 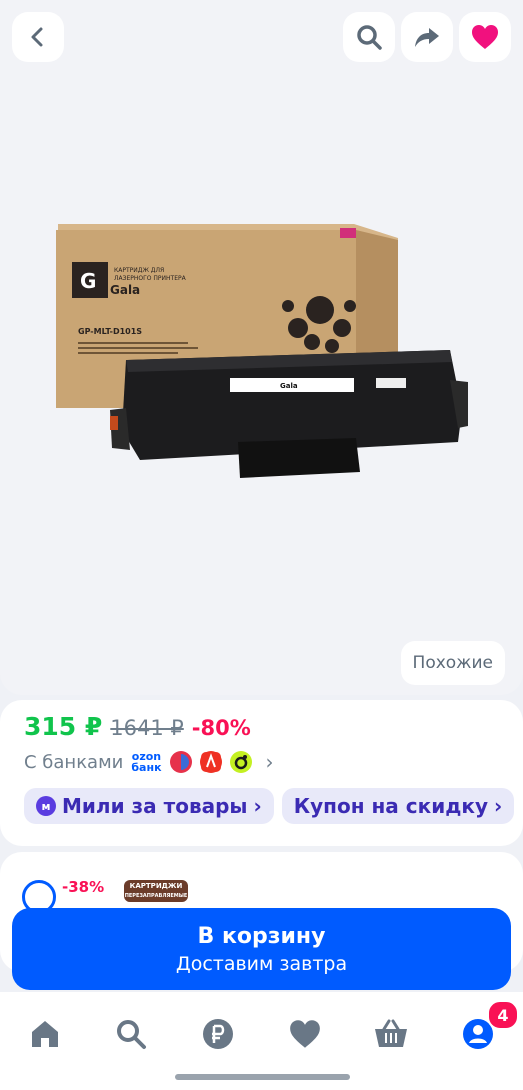 What do you see at coordinates (210, 762) in the screenshot?
I see `alfa-bank-icon` at bounding box center [210, 762].